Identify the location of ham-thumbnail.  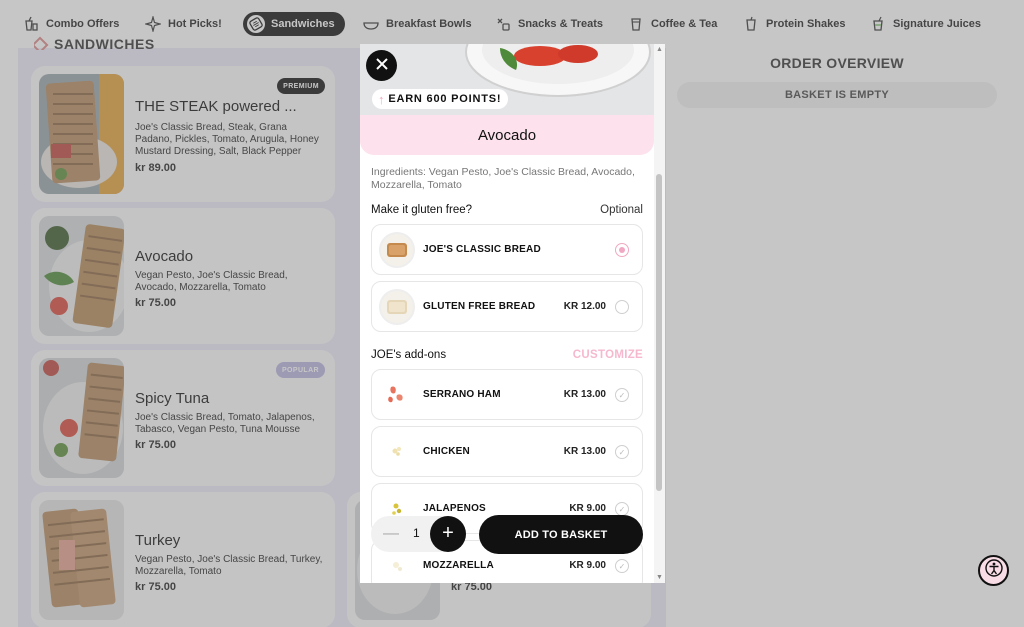
(397, 395).